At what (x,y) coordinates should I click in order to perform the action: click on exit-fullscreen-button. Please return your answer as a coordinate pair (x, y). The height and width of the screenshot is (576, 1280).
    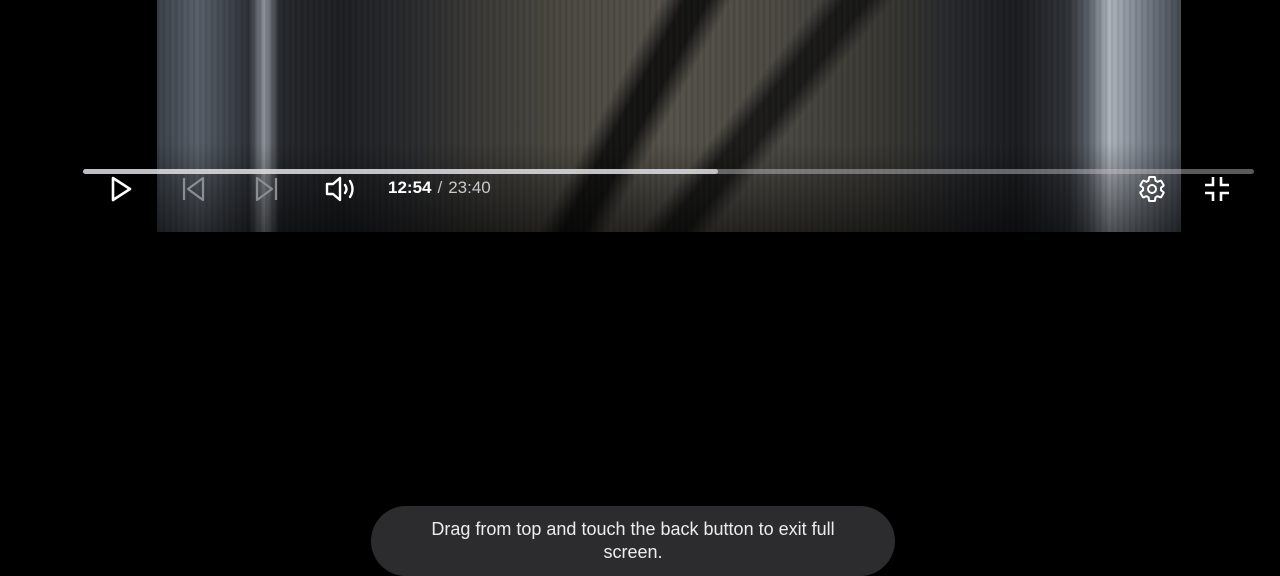
    Looking at the image, I should click on (1217, 189).